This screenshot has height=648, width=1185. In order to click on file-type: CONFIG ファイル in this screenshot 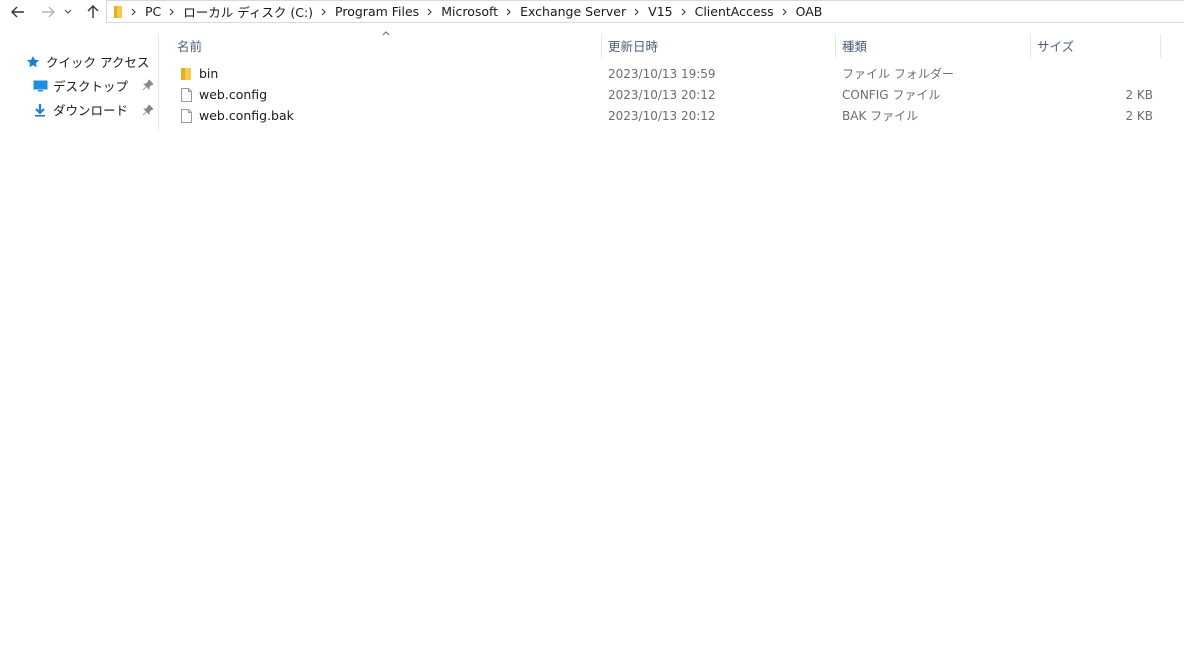, I will do `click(891, 95)`.